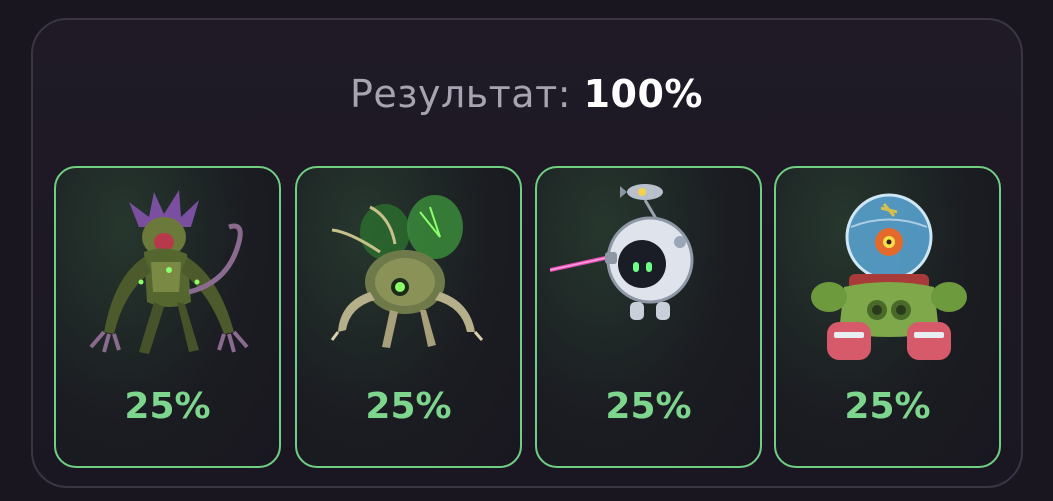  I want to click on orb-robot-icon, so click(622, 252).